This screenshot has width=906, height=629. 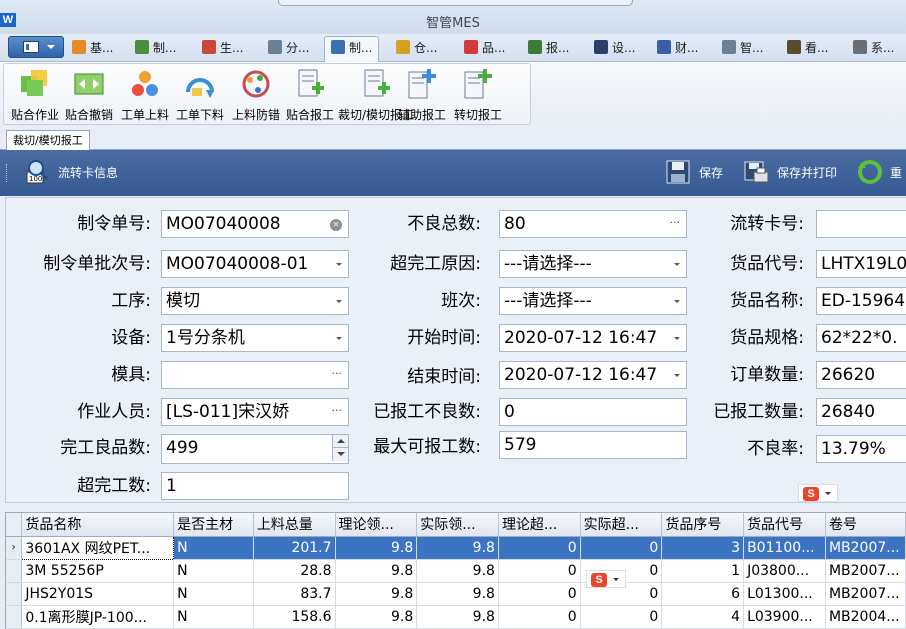 I want to click on column-header: 上料总量, so click(x=294, y=525).